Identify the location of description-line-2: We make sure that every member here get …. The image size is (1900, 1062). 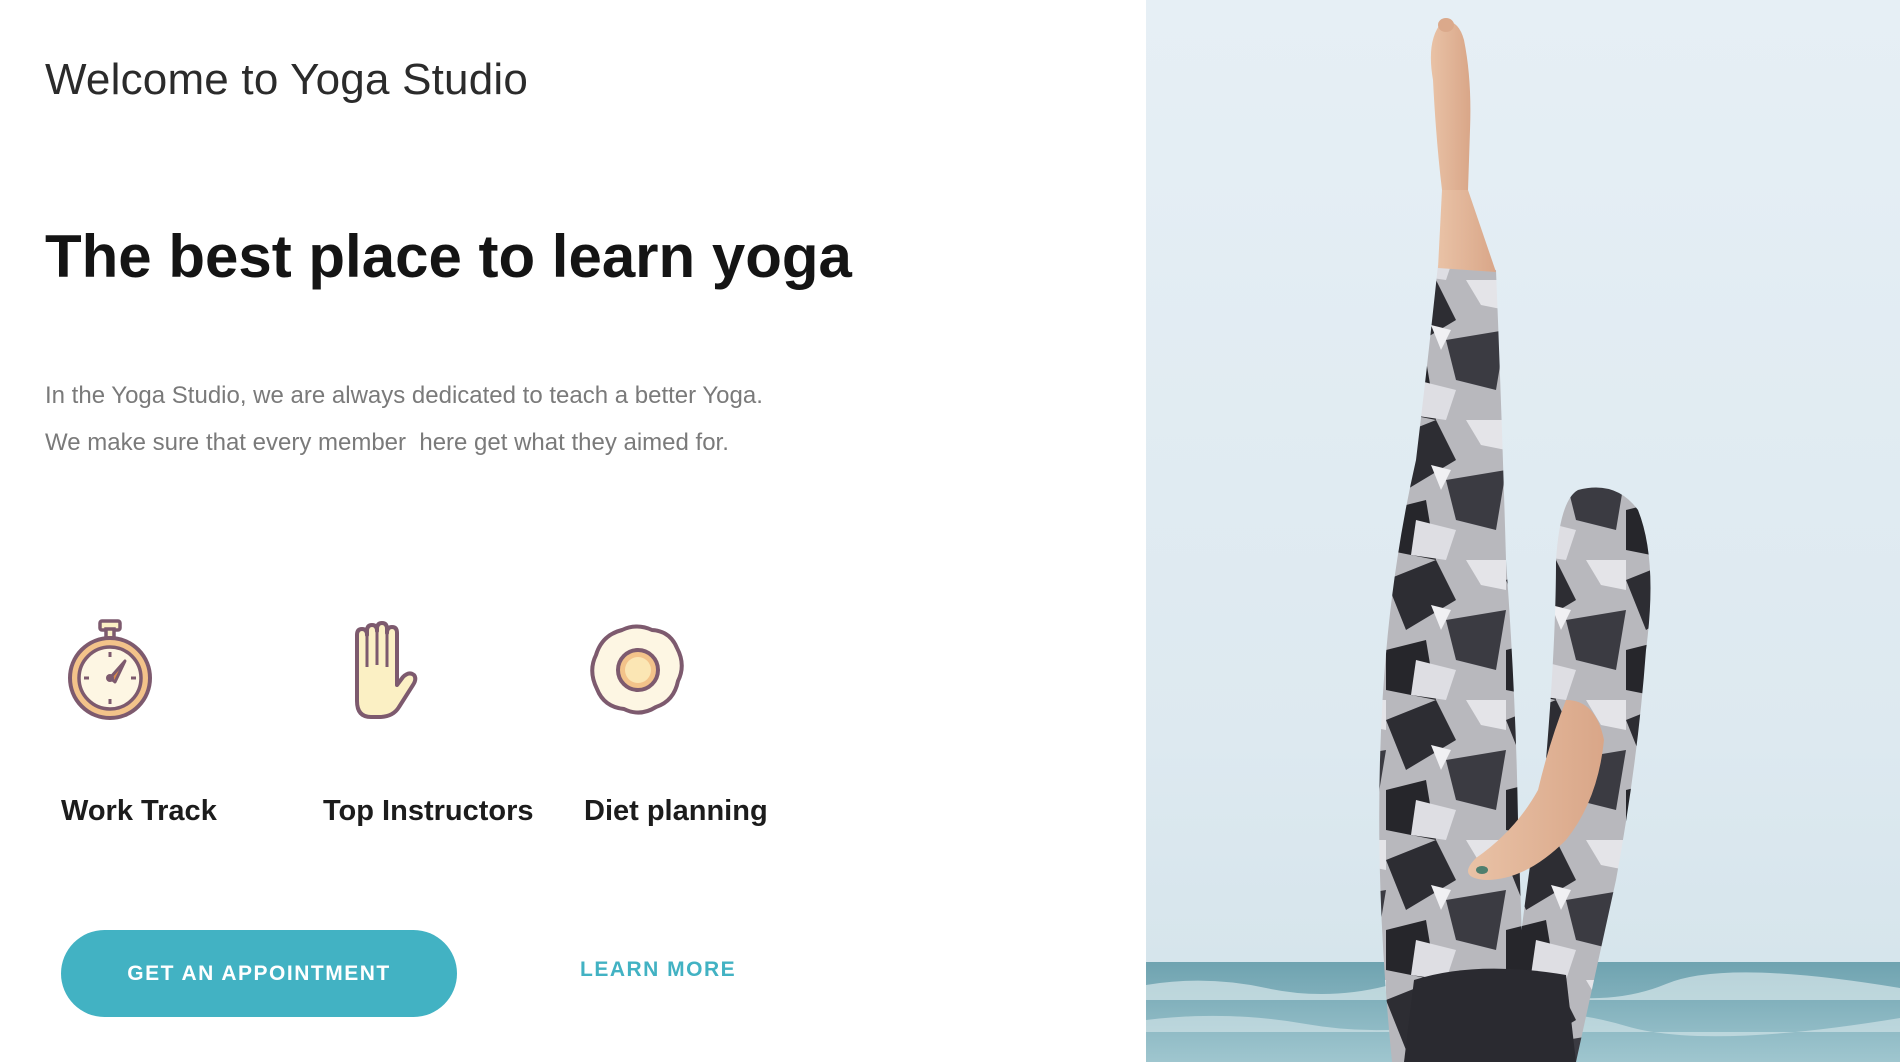
(387, 442).